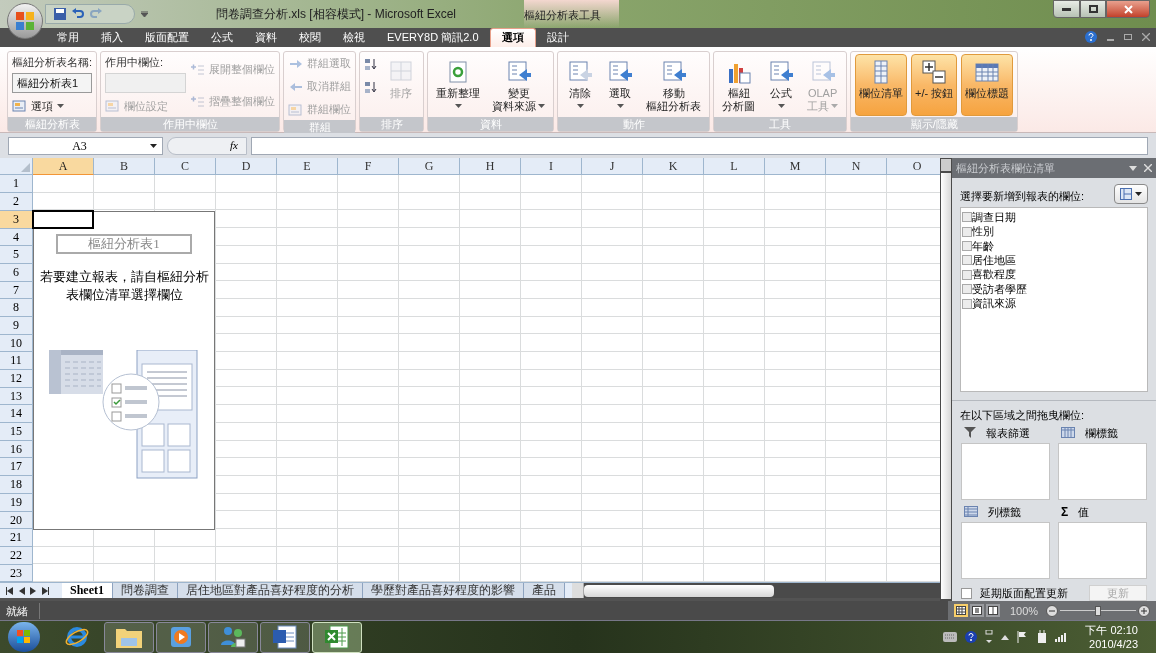 The height and width of the screenshot is (653, 1156). I want to click on name-box: A3, so click(85, 145).